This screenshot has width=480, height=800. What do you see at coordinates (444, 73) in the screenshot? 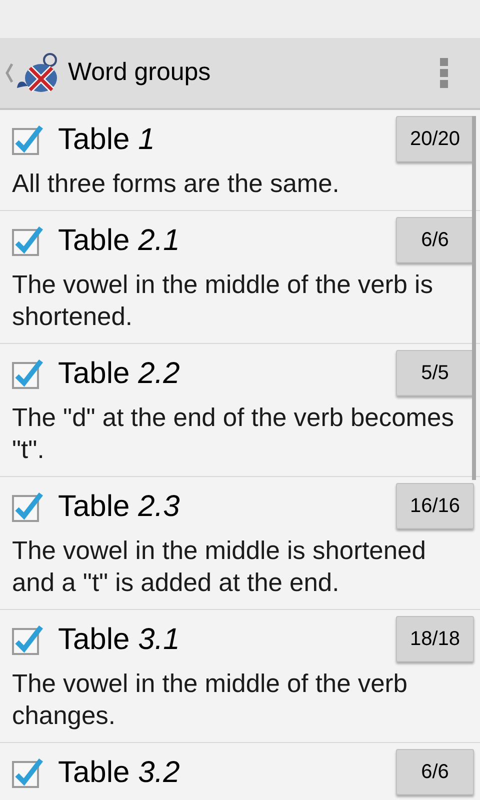
I see `overflow-menu-button` at bounding box center [444, 73].